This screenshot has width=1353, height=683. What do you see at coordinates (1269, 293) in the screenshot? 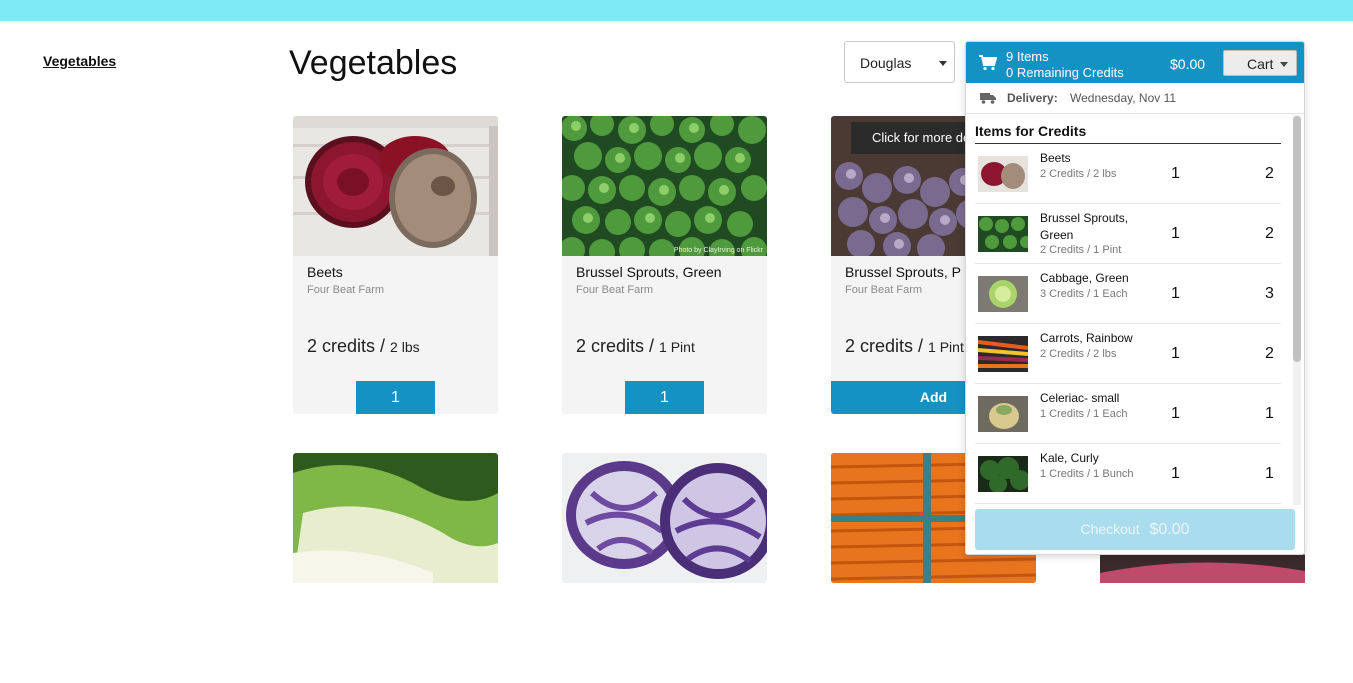
I see `cart-item-credits: 3` at bounding box center [1269, 293].